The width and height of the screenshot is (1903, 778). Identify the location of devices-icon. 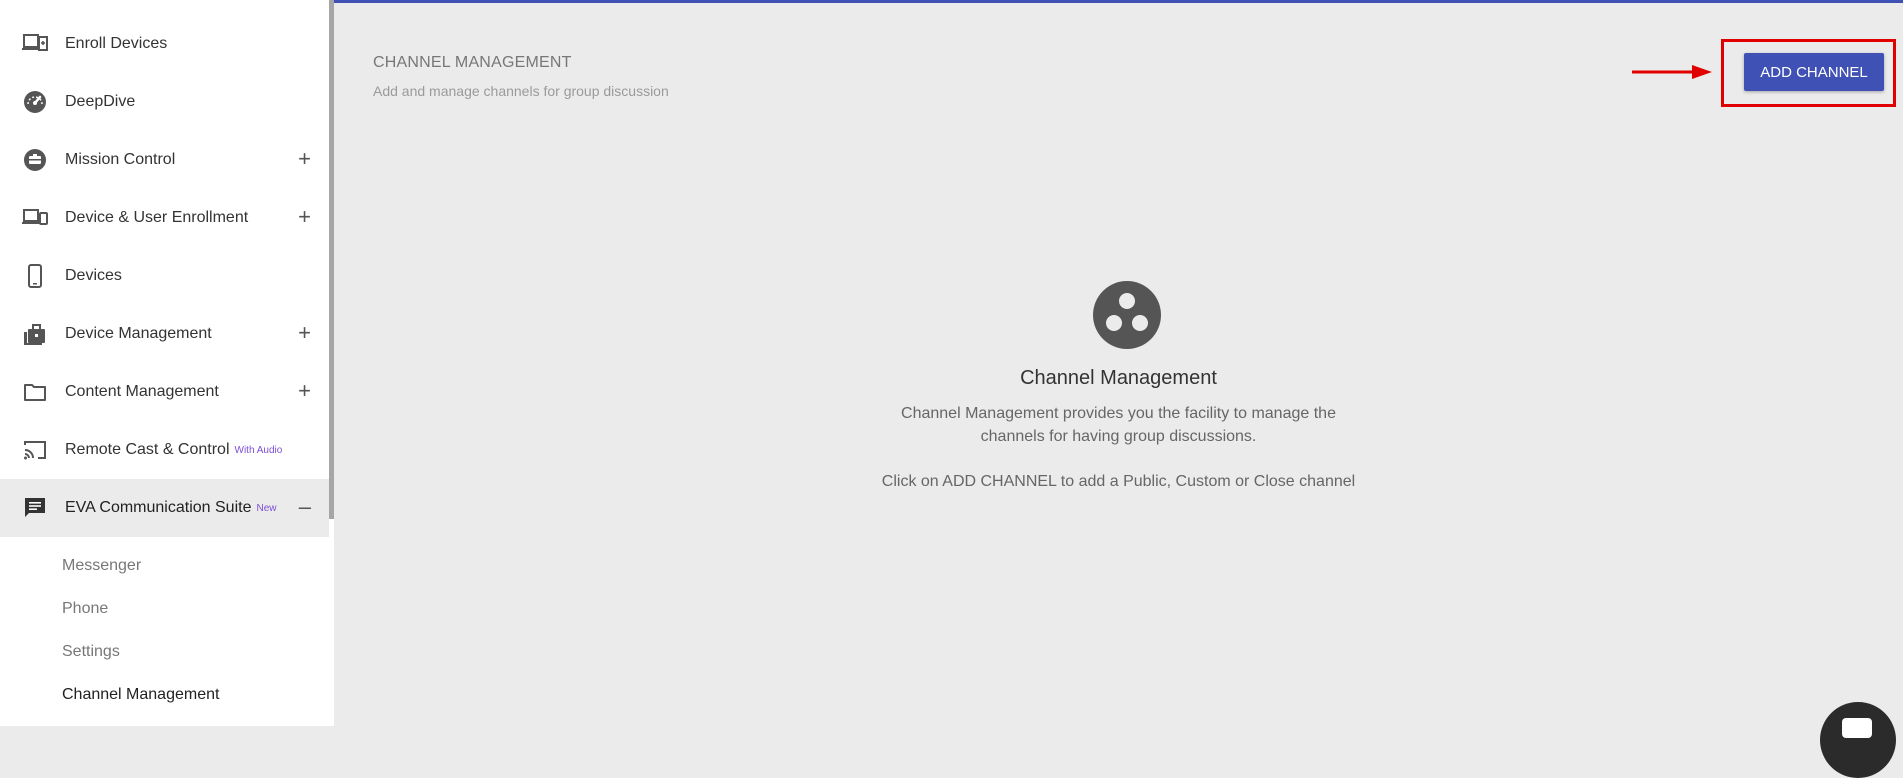
(35, 218).